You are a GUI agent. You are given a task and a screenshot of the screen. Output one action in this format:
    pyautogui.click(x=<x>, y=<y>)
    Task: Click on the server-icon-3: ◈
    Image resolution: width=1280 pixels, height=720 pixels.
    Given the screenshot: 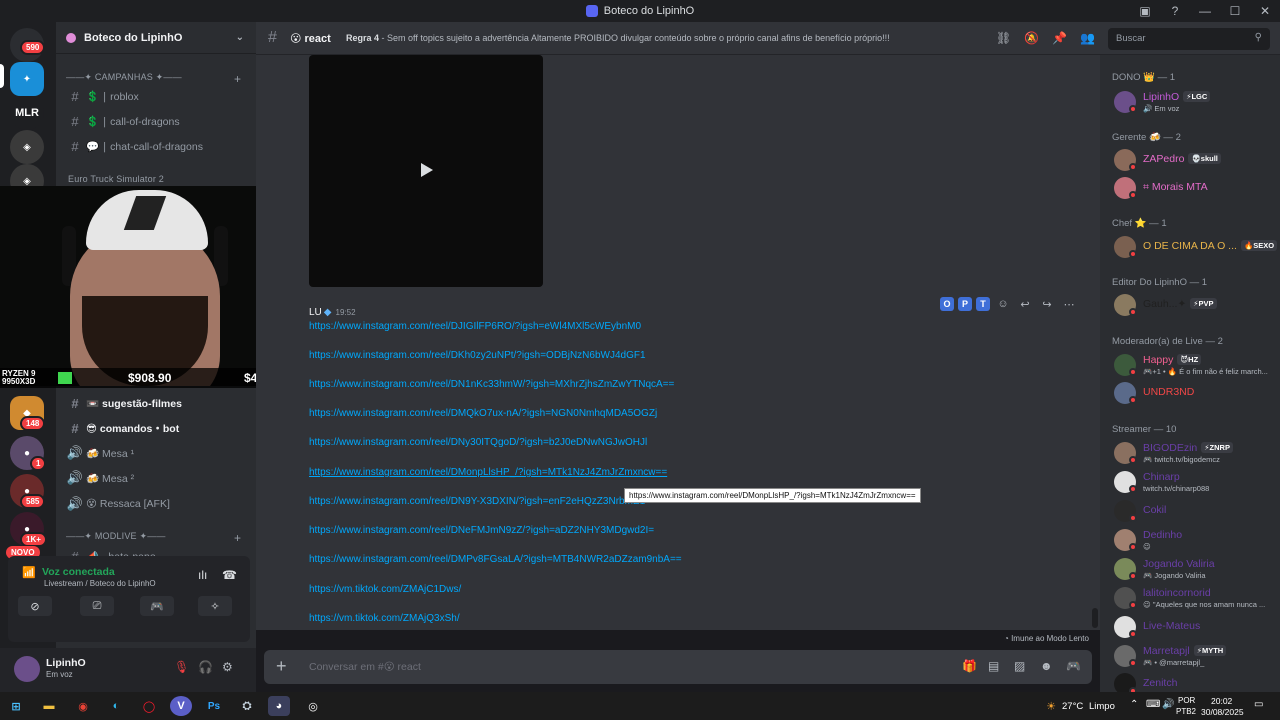 What is the action you would take?
    pyautogui.click(x=27, y=147)
    